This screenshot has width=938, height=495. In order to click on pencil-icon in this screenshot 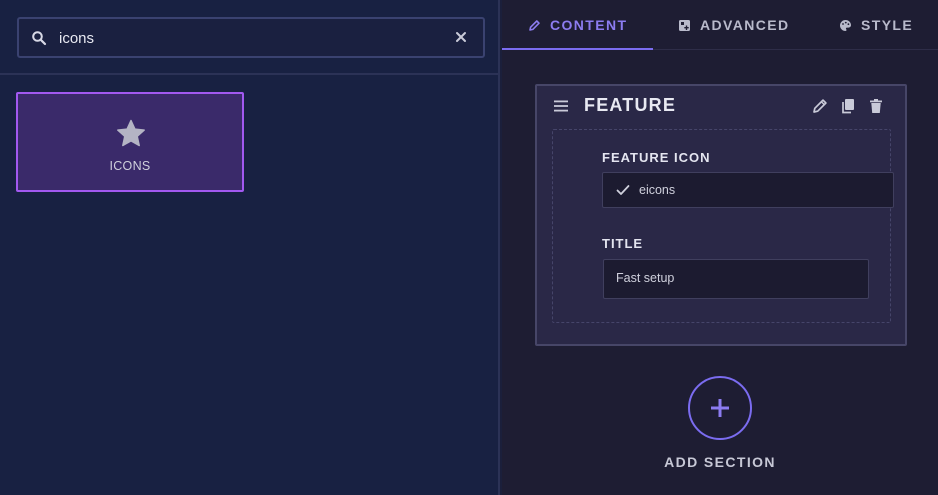, I will do `click(534, 25)`.